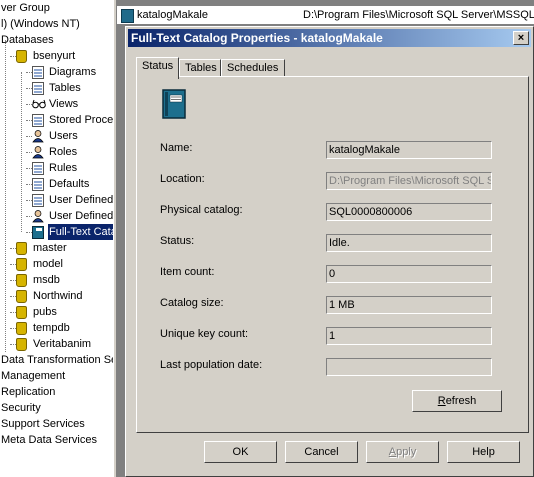 The image size is (534, 477). I want to click on tab-label: Tables, so click(201, 68).